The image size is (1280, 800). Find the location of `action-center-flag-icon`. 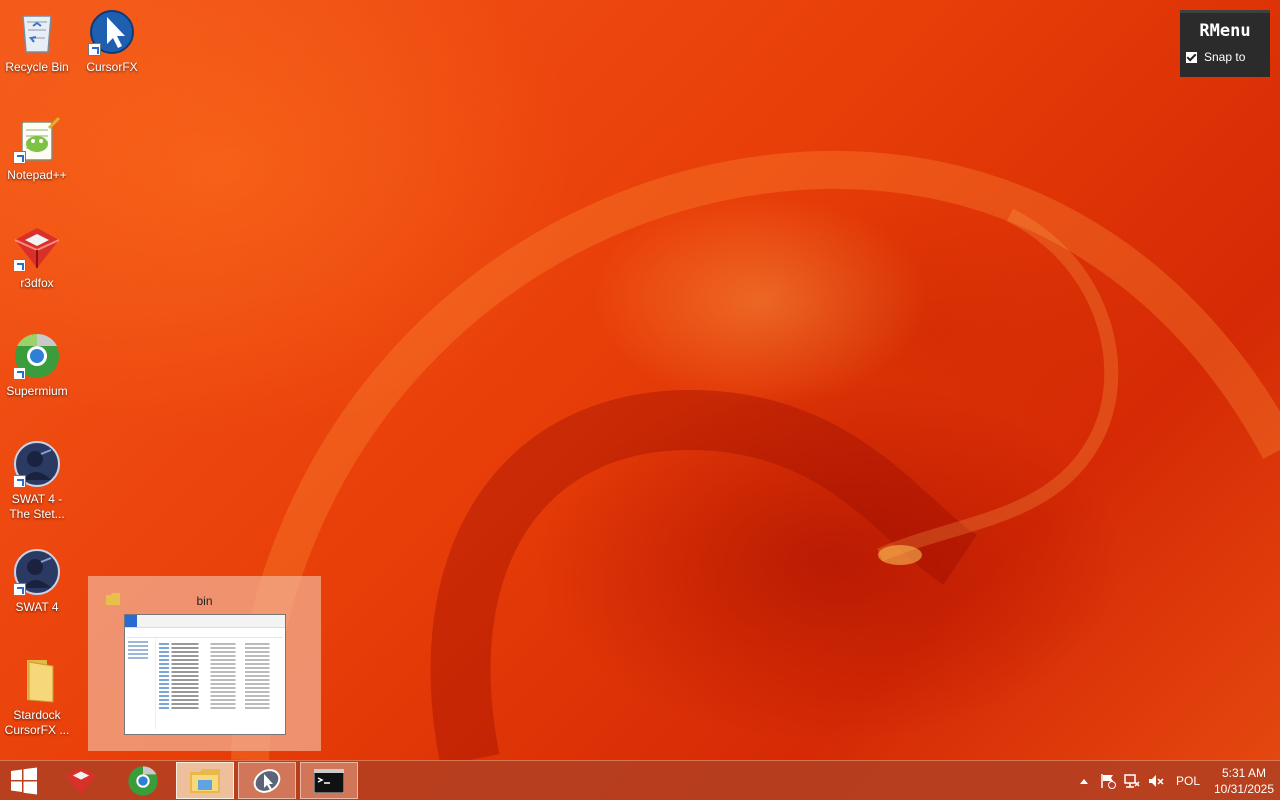

action-center-flag-icon is located at coordinates (1108, 781).